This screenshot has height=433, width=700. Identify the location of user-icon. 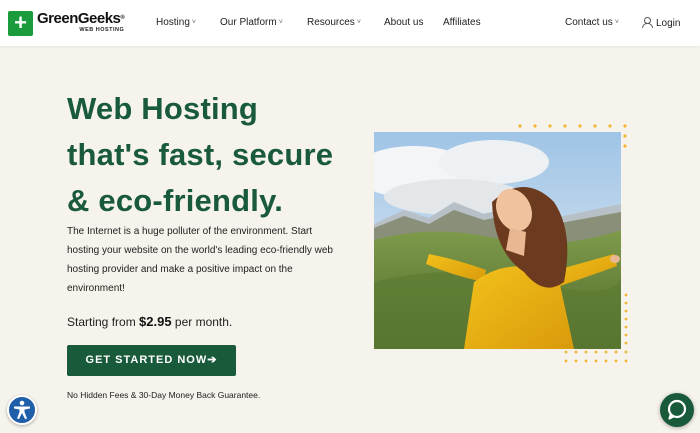
(647, 22).